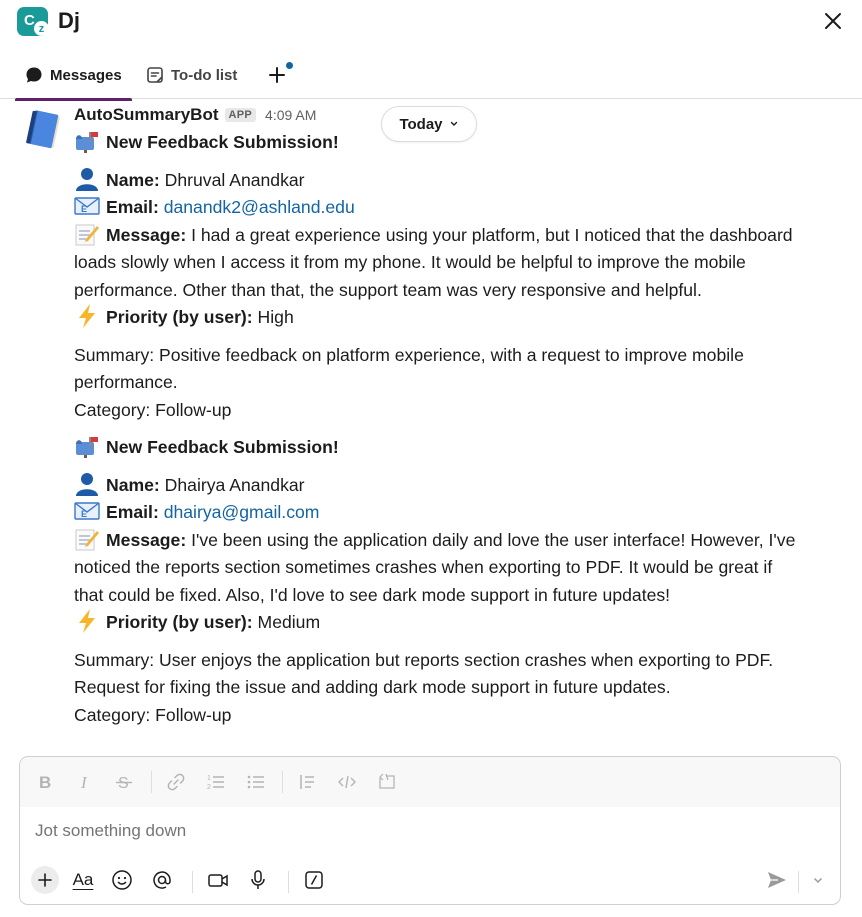 The image size is (862, 917). I want to click on notification-dot, so click(289, 65).